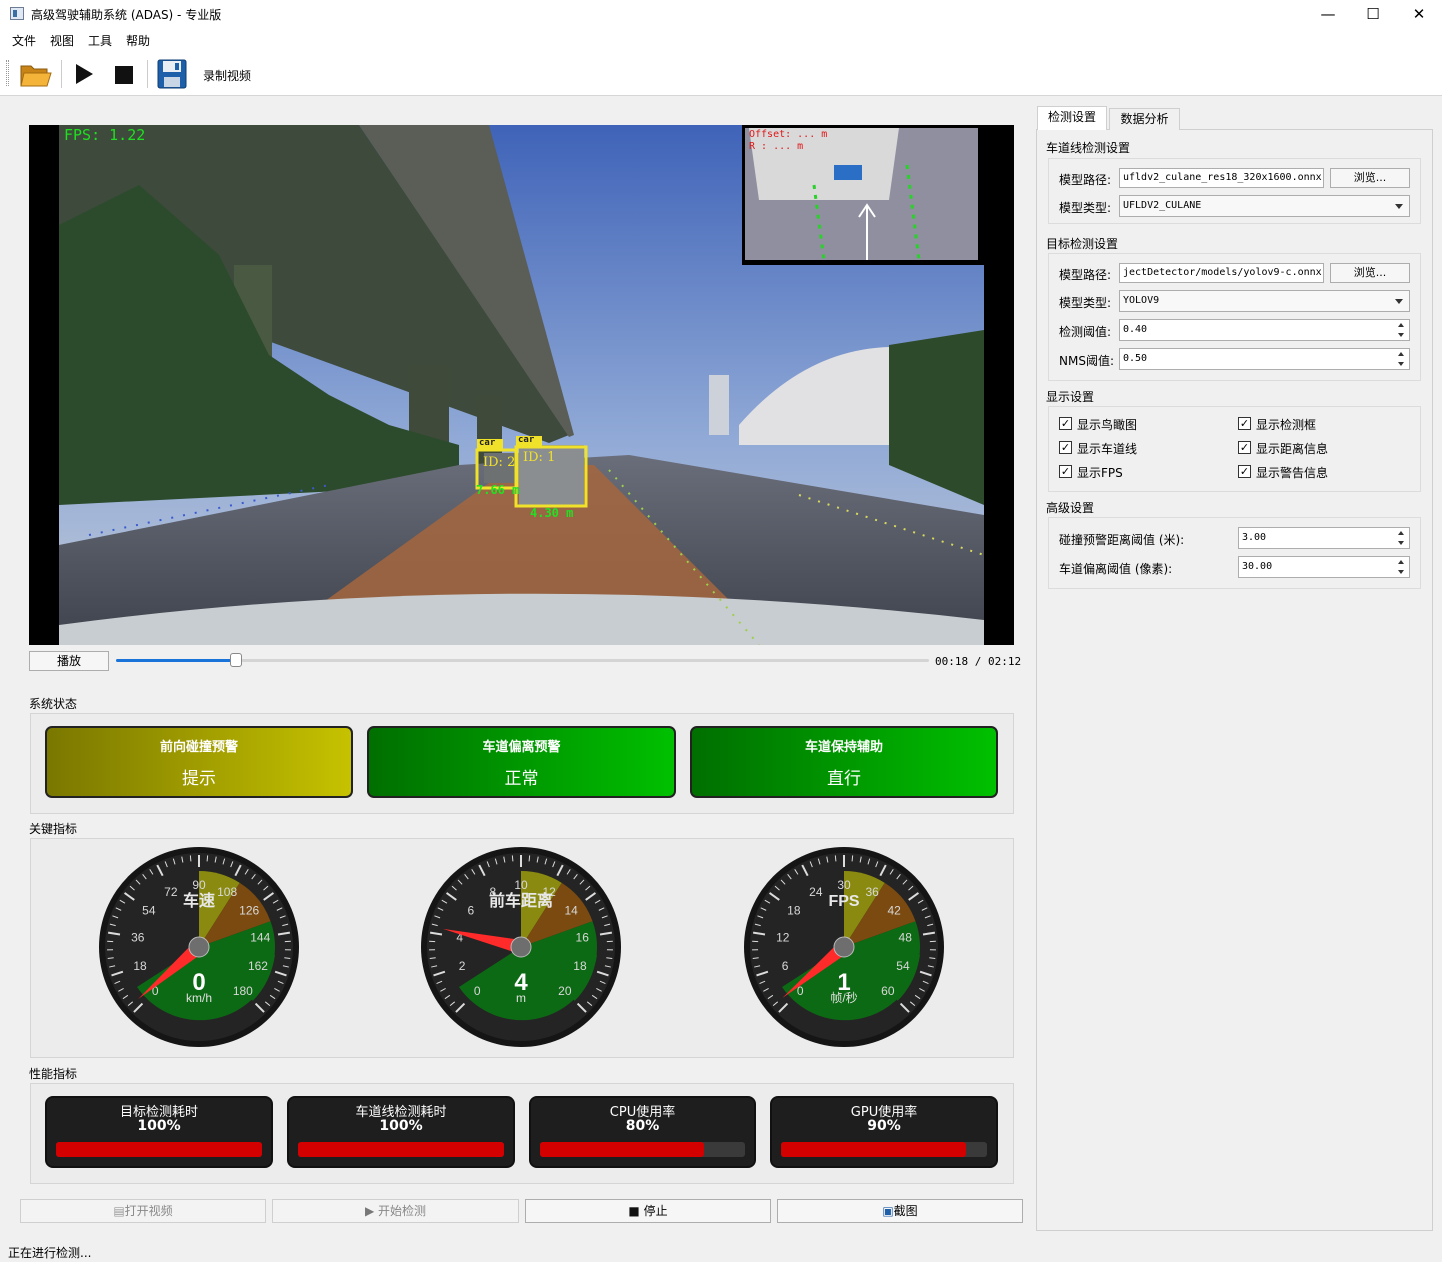  I want to click on menu-bar, so click(721, 39).